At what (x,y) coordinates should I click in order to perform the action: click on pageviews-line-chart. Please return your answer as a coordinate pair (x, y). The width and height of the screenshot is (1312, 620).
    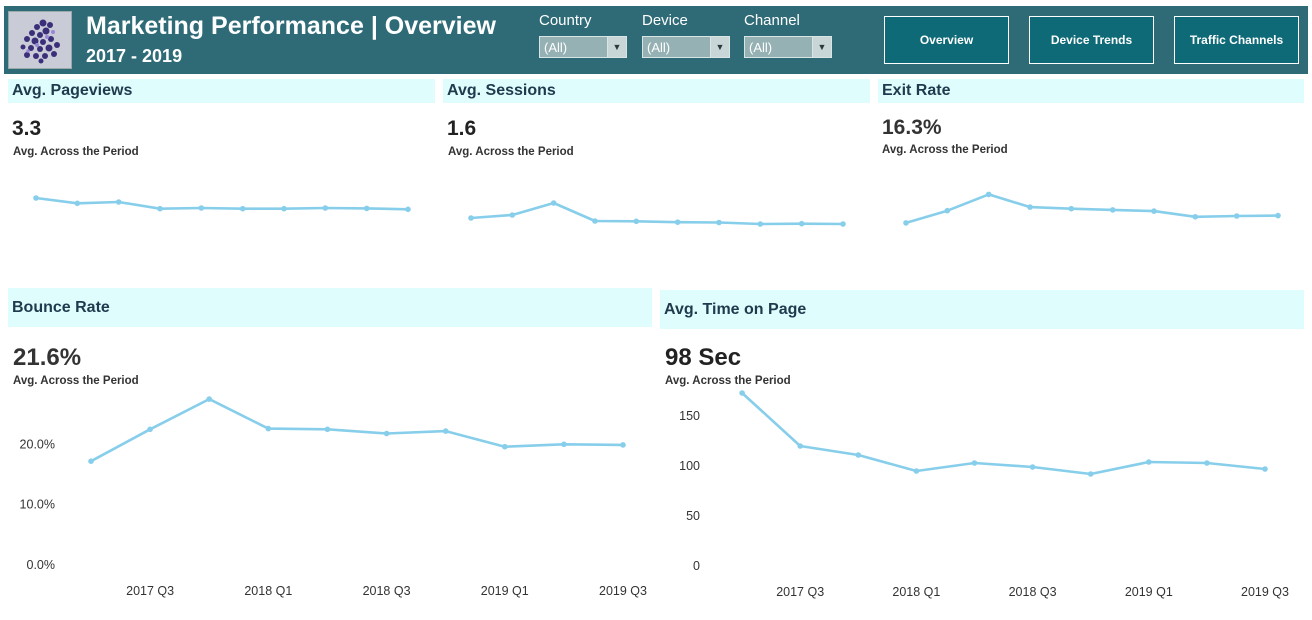
    Looking at the image, I should click on (222, 204).